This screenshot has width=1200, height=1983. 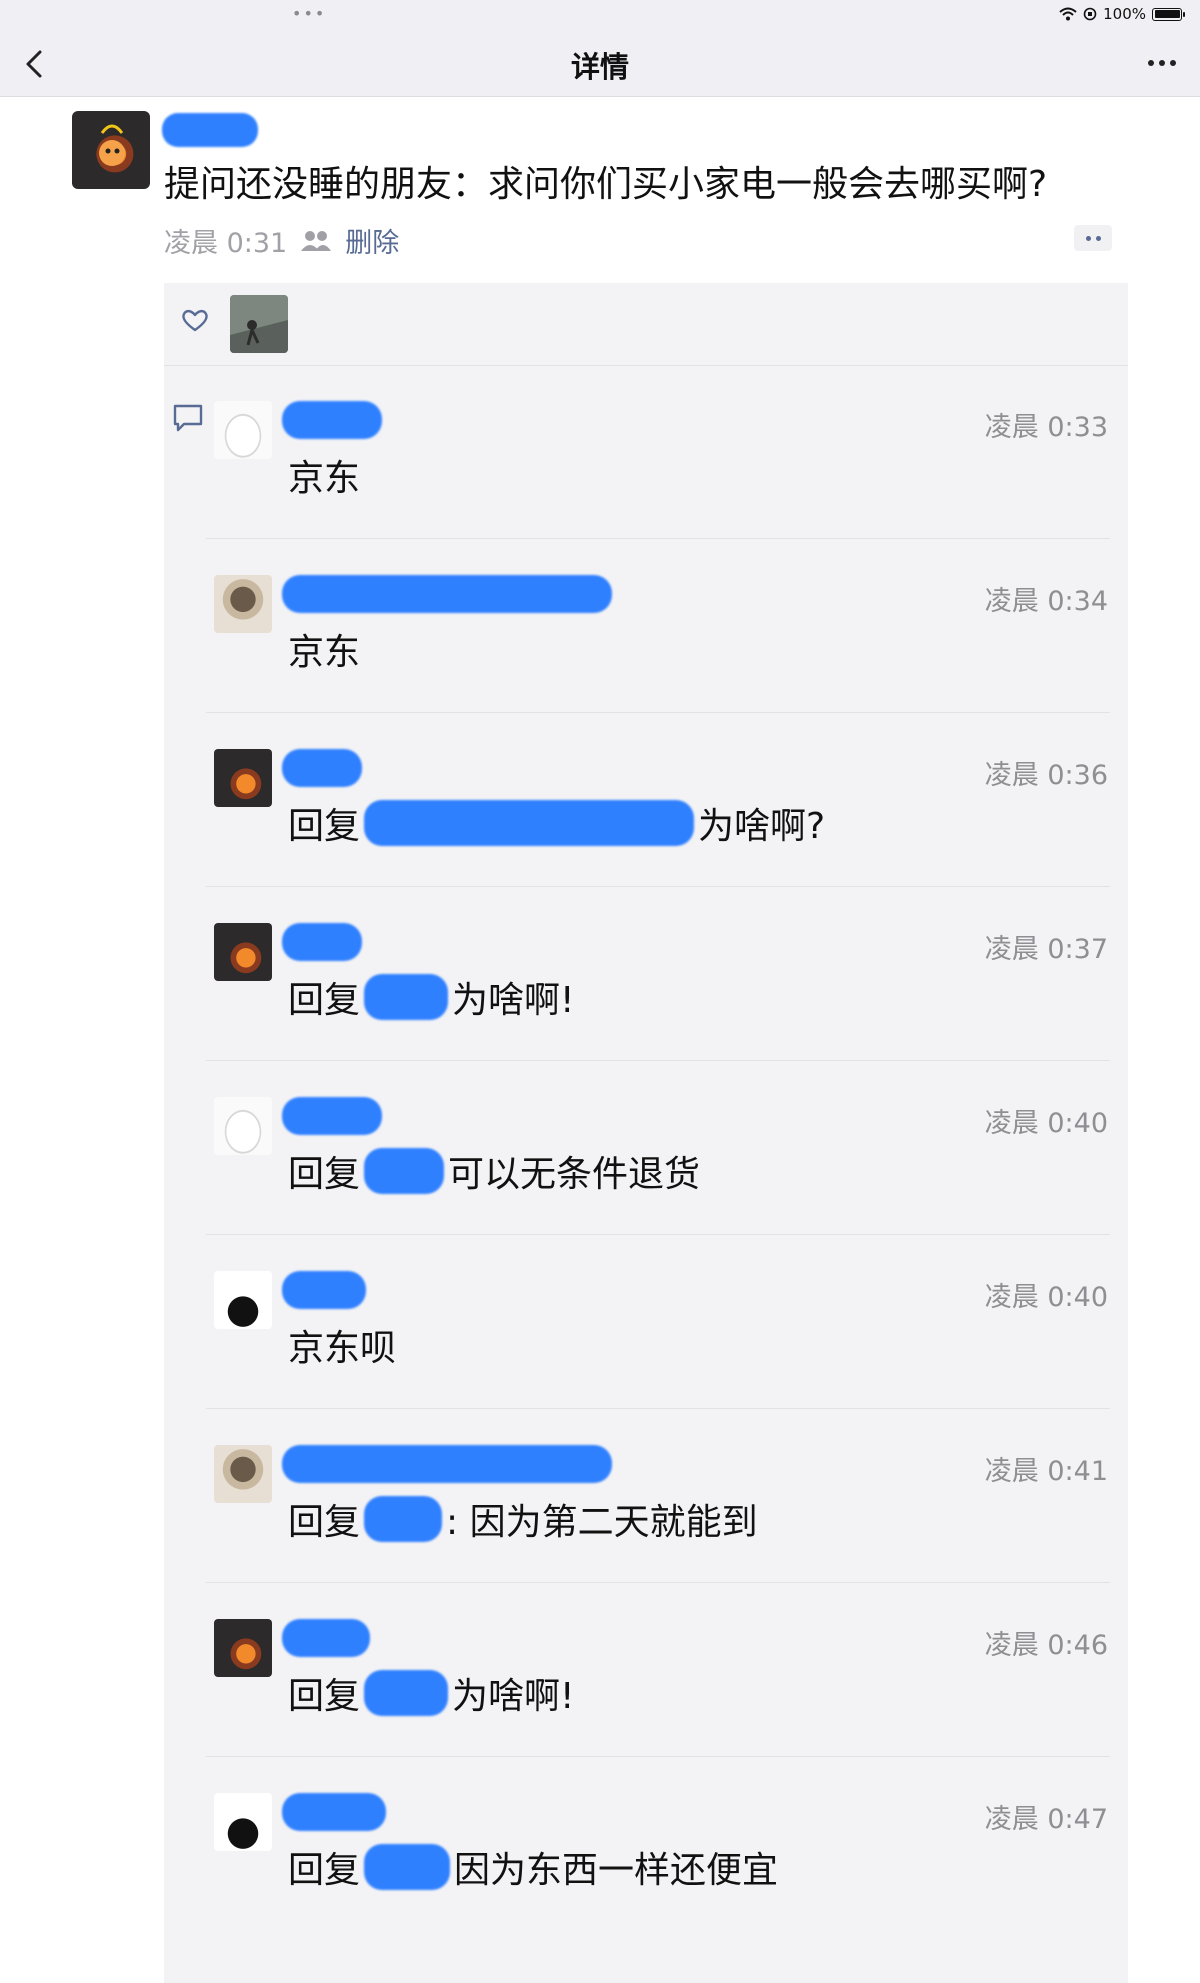 I want to click on comment-text: 回复用户B为啥啊?, so click(x=556, y=823).